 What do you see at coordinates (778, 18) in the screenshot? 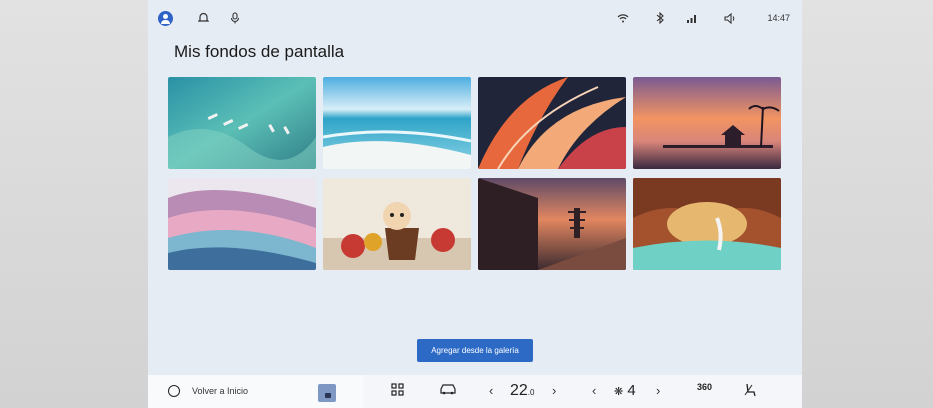
I see `clock: 14:47` at bounding box center [778, 18].